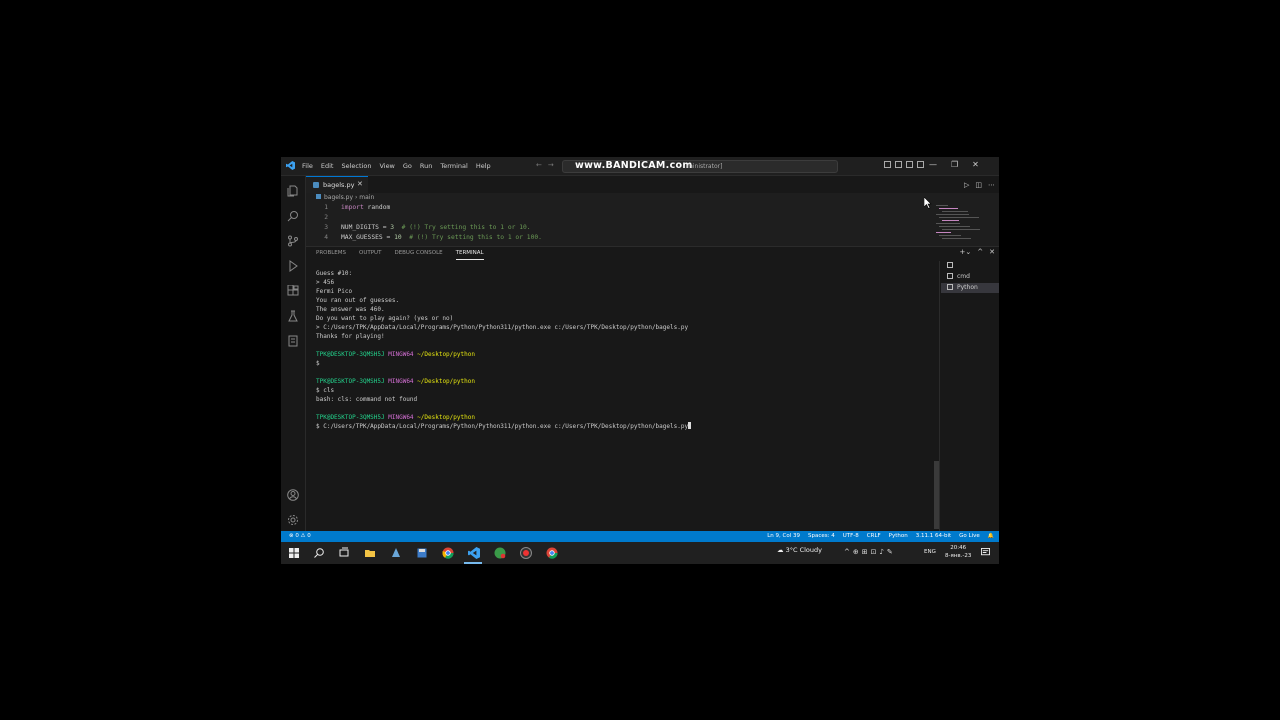 The image size is (1280, 720). I want to click on code-line: 2, so click(621, 218).